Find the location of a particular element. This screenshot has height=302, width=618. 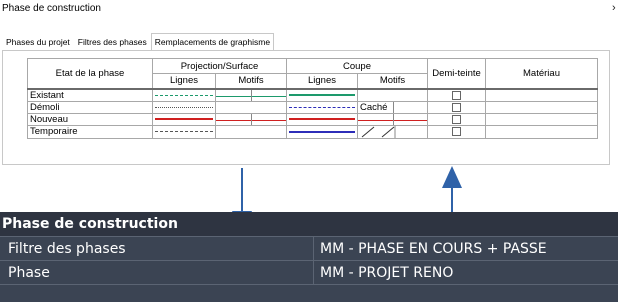

header-proj-lignes: Lignes is located at coordinates (184, 81).